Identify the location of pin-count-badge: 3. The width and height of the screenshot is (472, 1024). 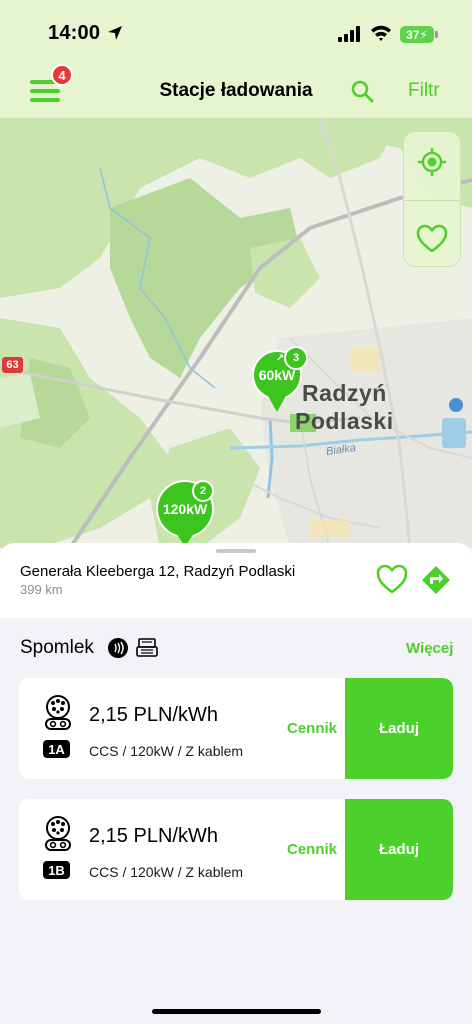
(296, 358).